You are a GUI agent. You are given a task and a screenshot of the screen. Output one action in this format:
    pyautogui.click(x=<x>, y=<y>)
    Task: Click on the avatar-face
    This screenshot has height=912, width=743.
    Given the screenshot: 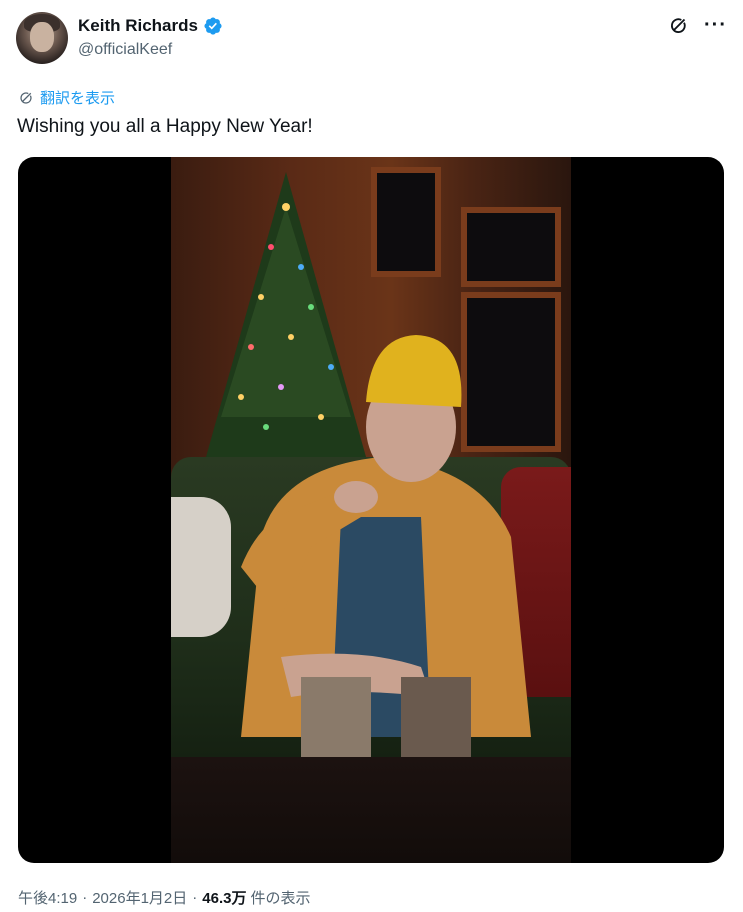 What is the action you would take?
    pyautogui.click(x=42, y=37)
    